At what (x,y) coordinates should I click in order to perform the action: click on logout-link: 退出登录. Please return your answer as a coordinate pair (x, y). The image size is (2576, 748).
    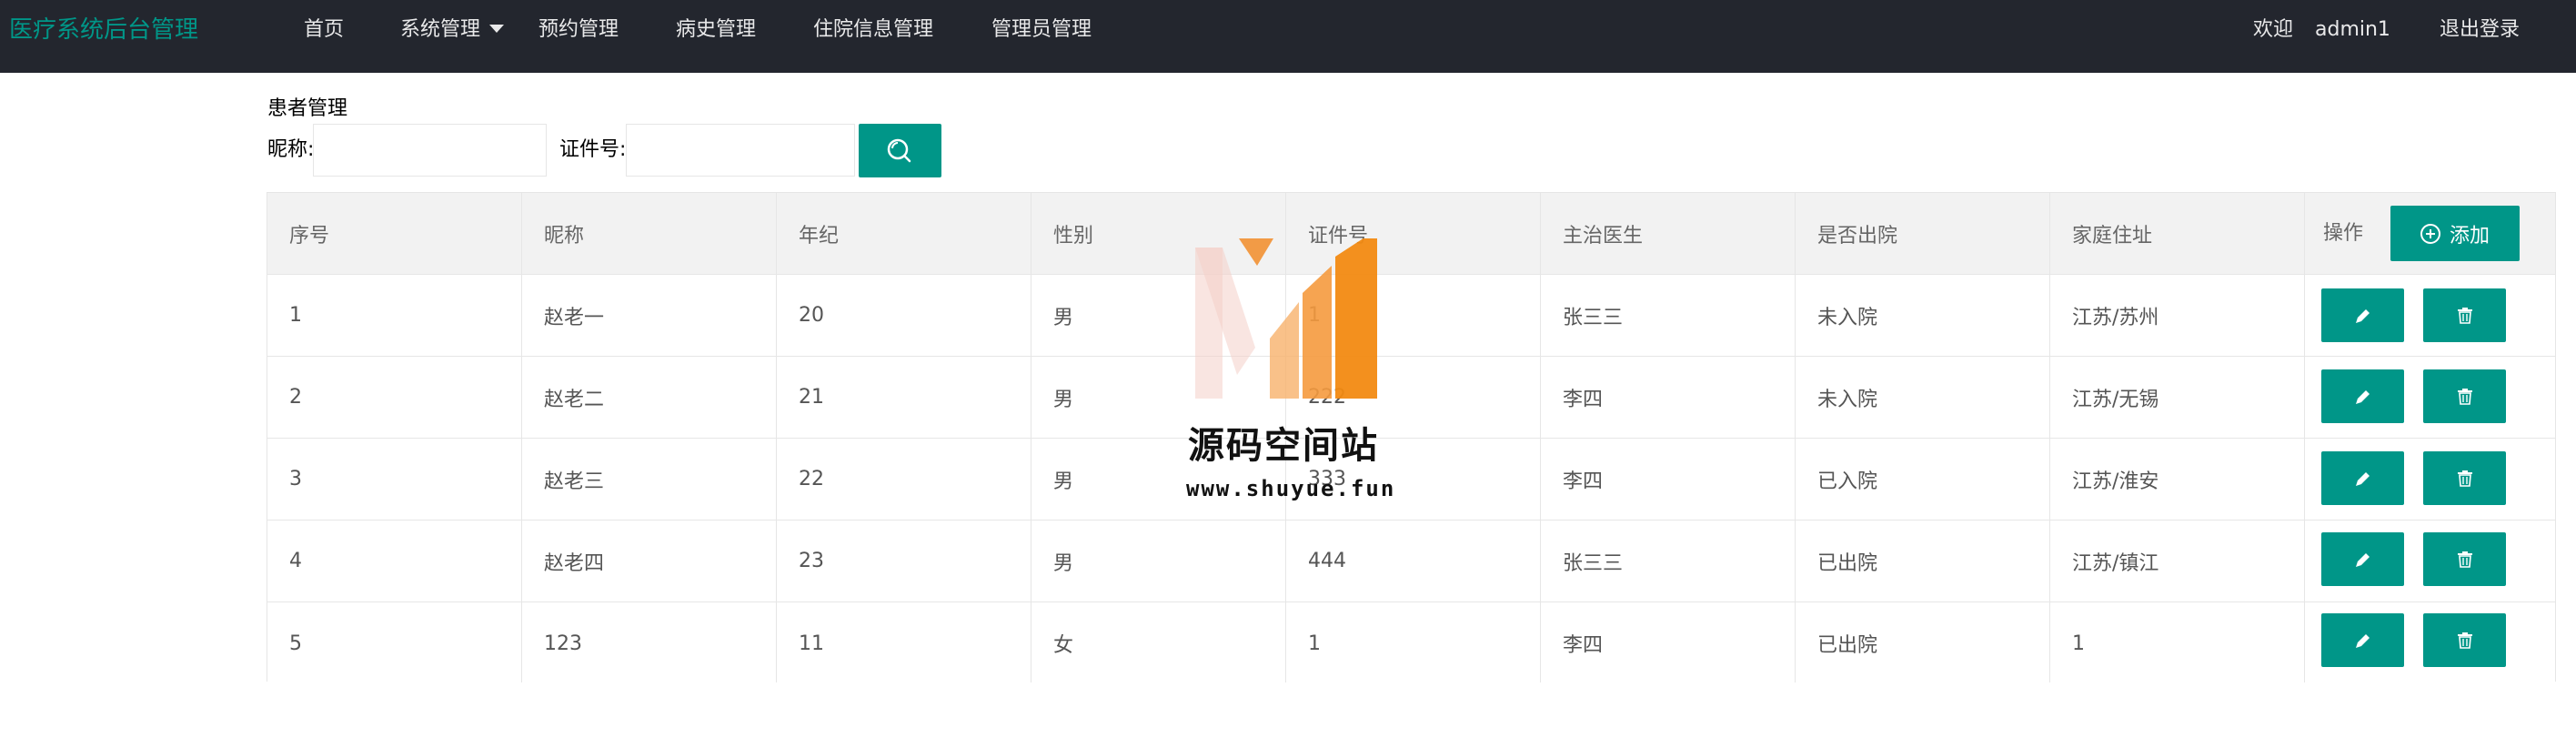
    Looking at the image, I should click on (2480, 30).